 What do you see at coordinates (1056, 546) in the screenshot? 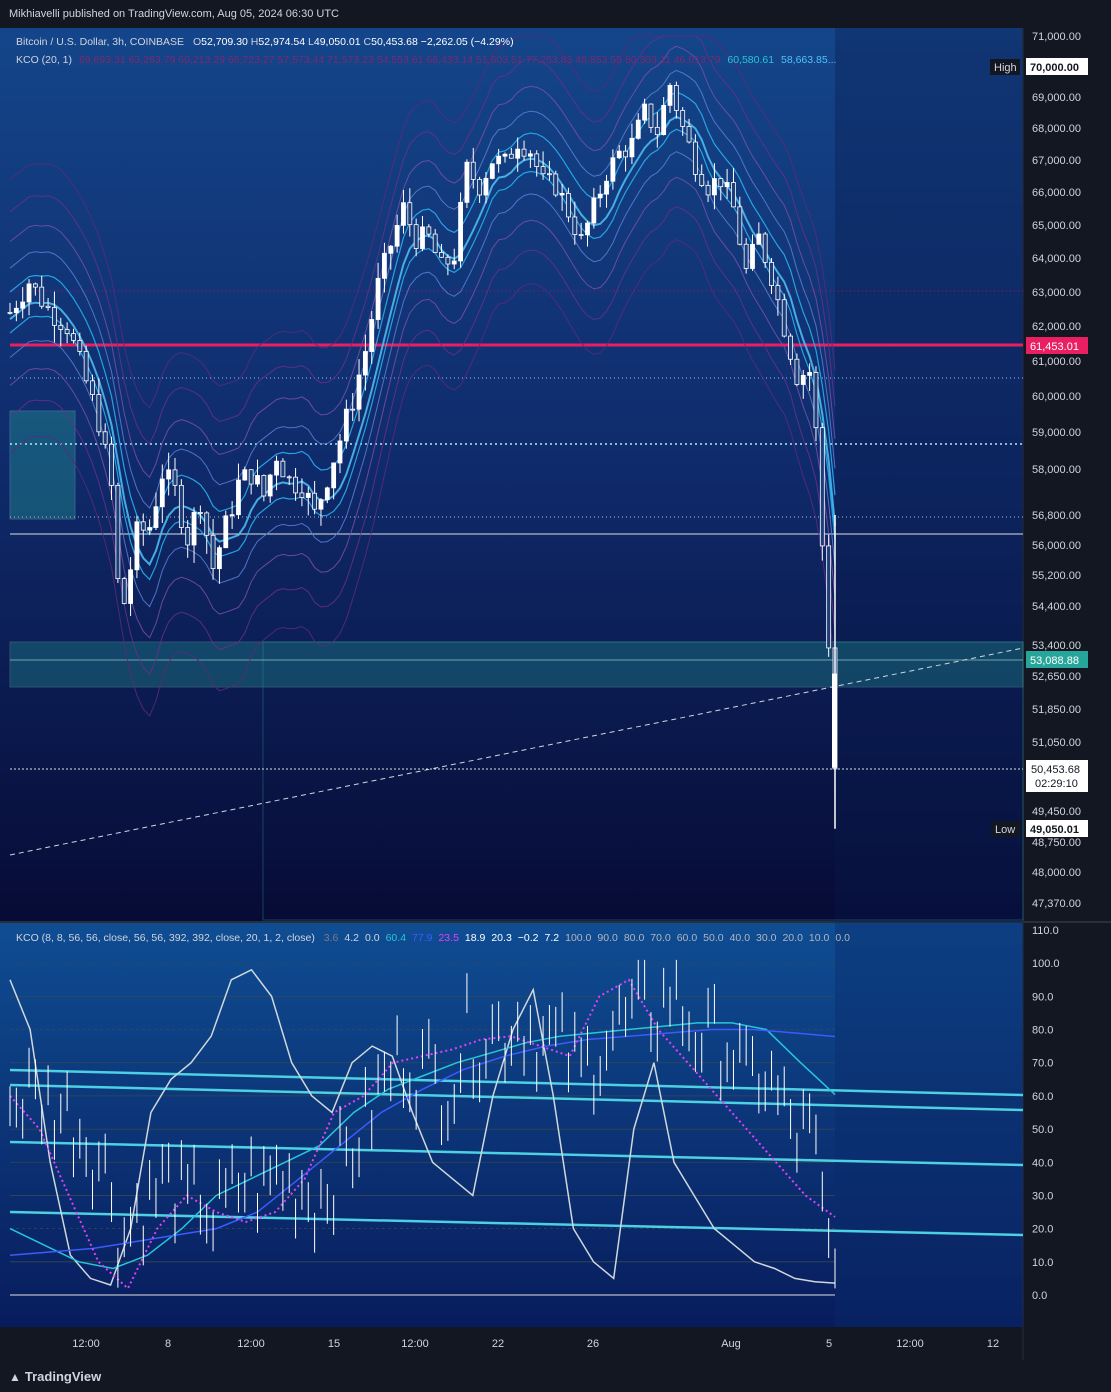
I see `price-tick: 56,000.00` at bounding box center [1056, 546].